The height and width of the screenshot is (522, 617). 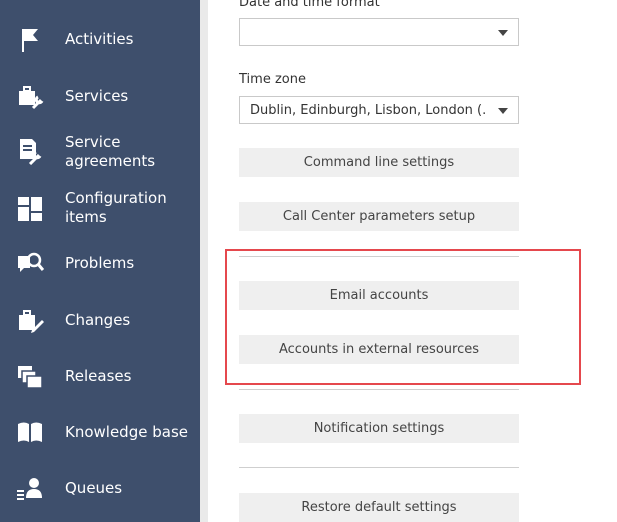 What do you see at coordinates (30, 377) in the screenshot?
I see `releases-icon` at bounding box center [30, 377].